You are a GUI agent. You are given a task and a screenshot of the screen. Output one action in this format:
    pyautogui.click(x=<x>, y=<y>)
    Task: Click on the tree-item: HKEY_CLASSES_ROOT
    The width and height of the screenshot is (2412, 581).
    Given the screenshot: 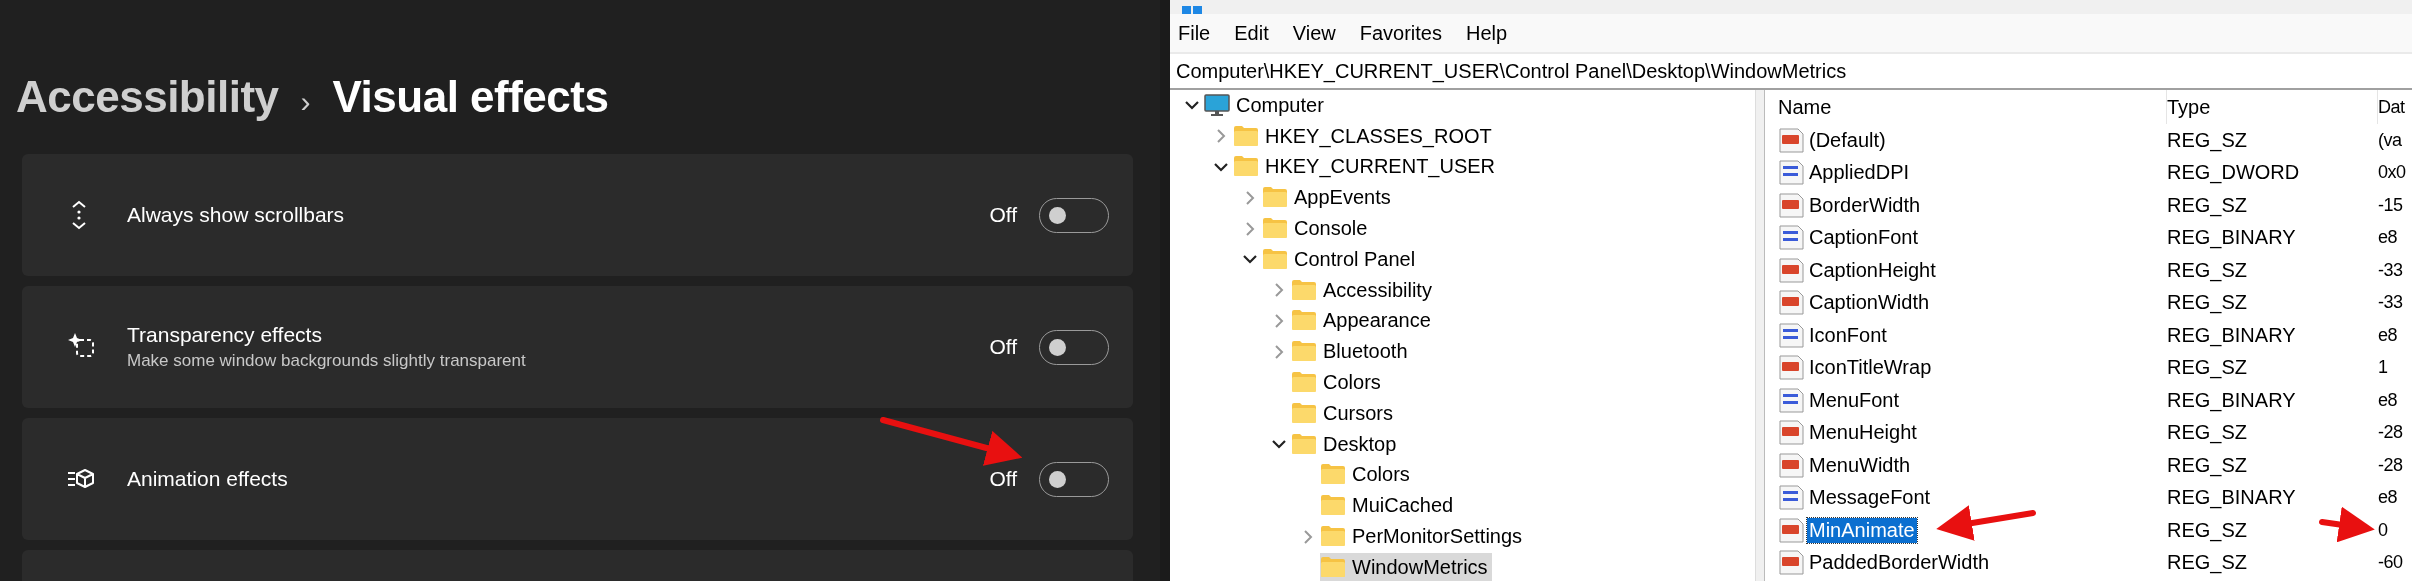 What is the action you would take?
    pyautogui.click(x=1364, y=136)
    